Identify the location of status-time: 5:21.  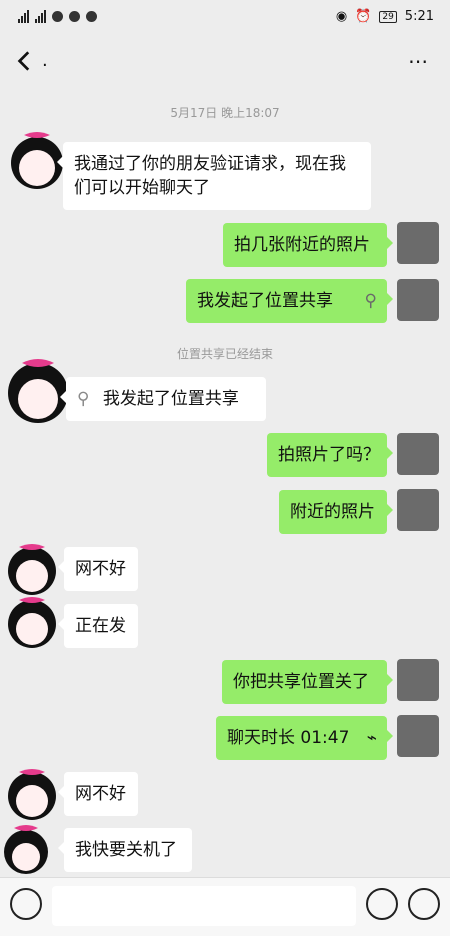
(419, 16).